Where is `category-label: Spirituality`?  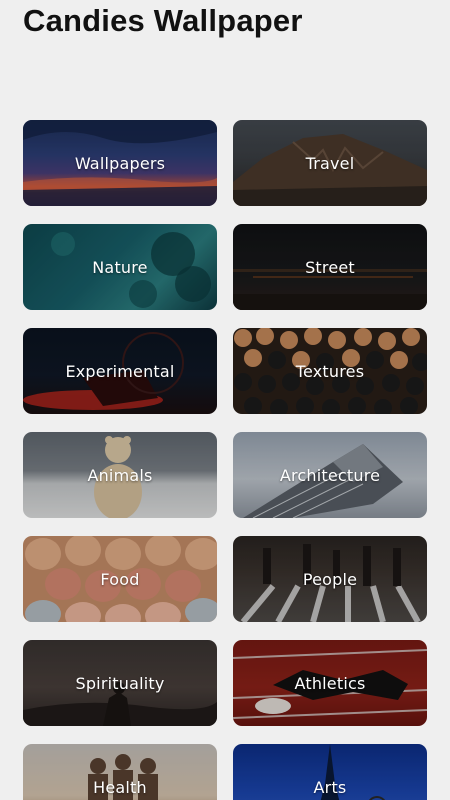 category-label: Spirituality is located at coordinates (120, 683).